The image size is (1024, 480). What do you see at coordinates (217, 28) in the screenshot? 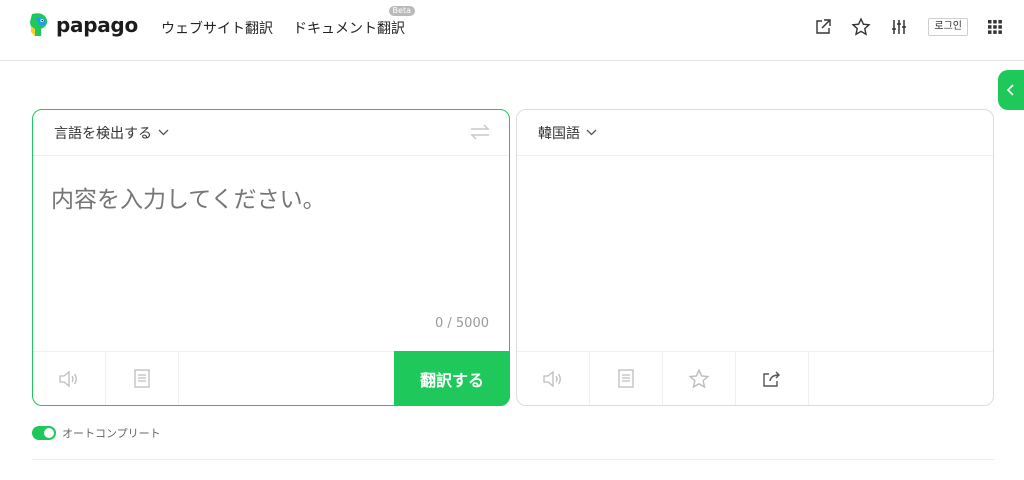
I see `nav-web-translate: ウェブサイト翻訳` at bounding box center [217, 28].